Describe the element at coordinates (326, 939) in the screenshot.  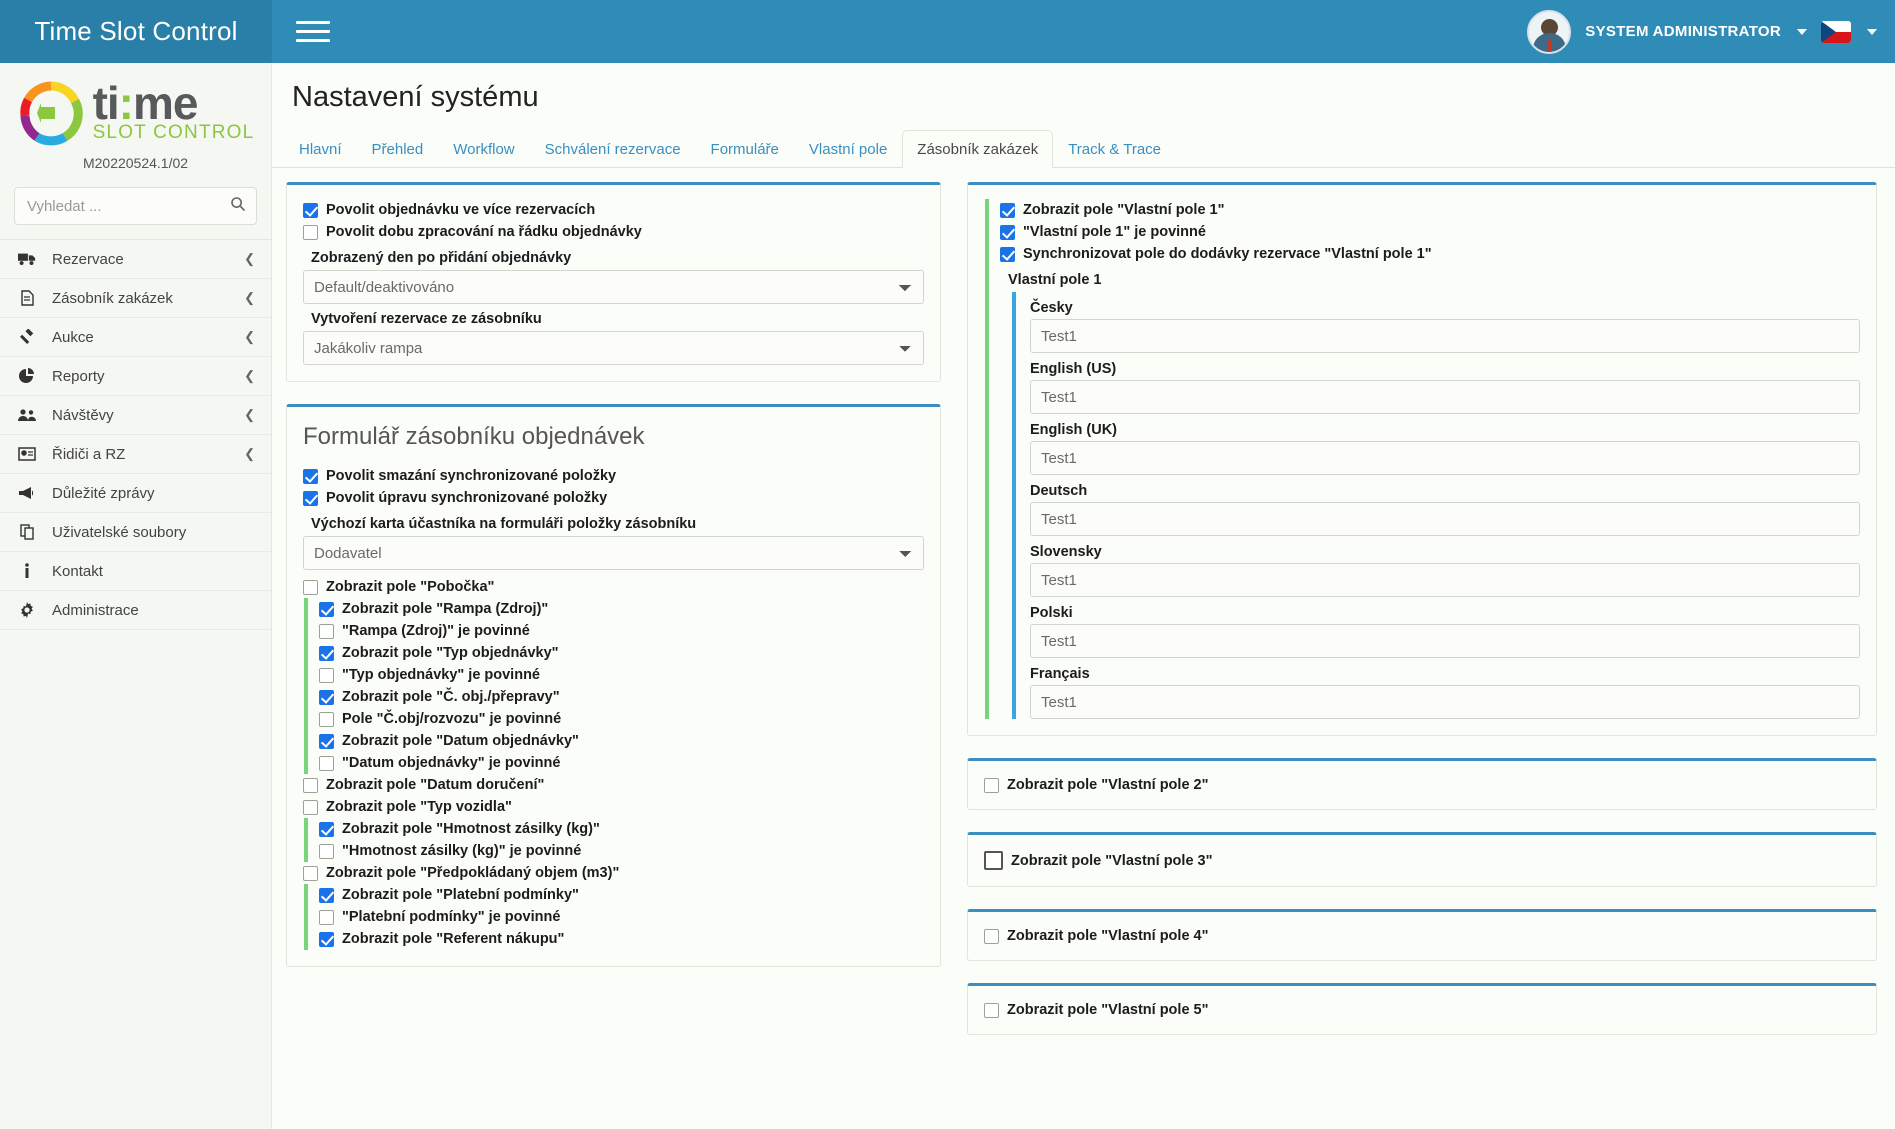
I see `checkbox-zobrazit-pole-referent-nakupu` at that location.